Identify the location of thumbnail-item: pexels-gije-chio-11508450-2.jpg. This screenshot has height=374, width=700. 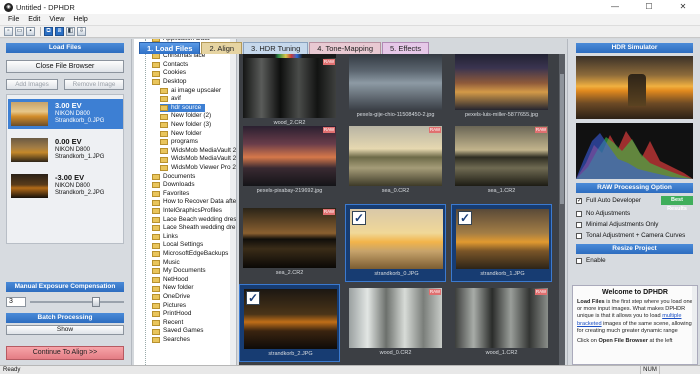
(395, 89).